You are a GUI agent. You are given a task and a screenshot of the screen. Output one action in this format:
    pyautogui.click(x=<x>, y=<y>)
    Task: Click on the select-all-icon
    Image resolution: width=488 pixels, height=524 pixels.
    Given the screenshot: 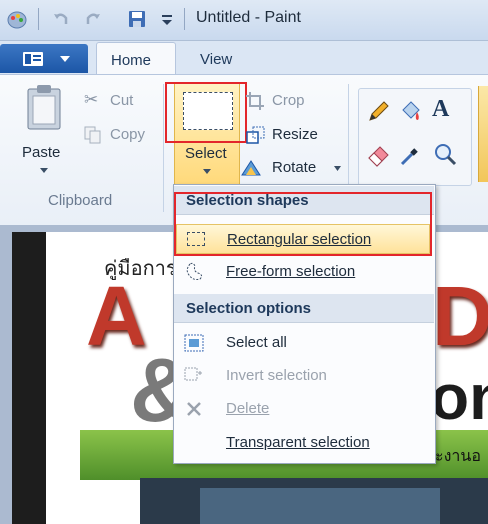 What is the action you would take?
    pyautogui.click(x=194, y=343)
    